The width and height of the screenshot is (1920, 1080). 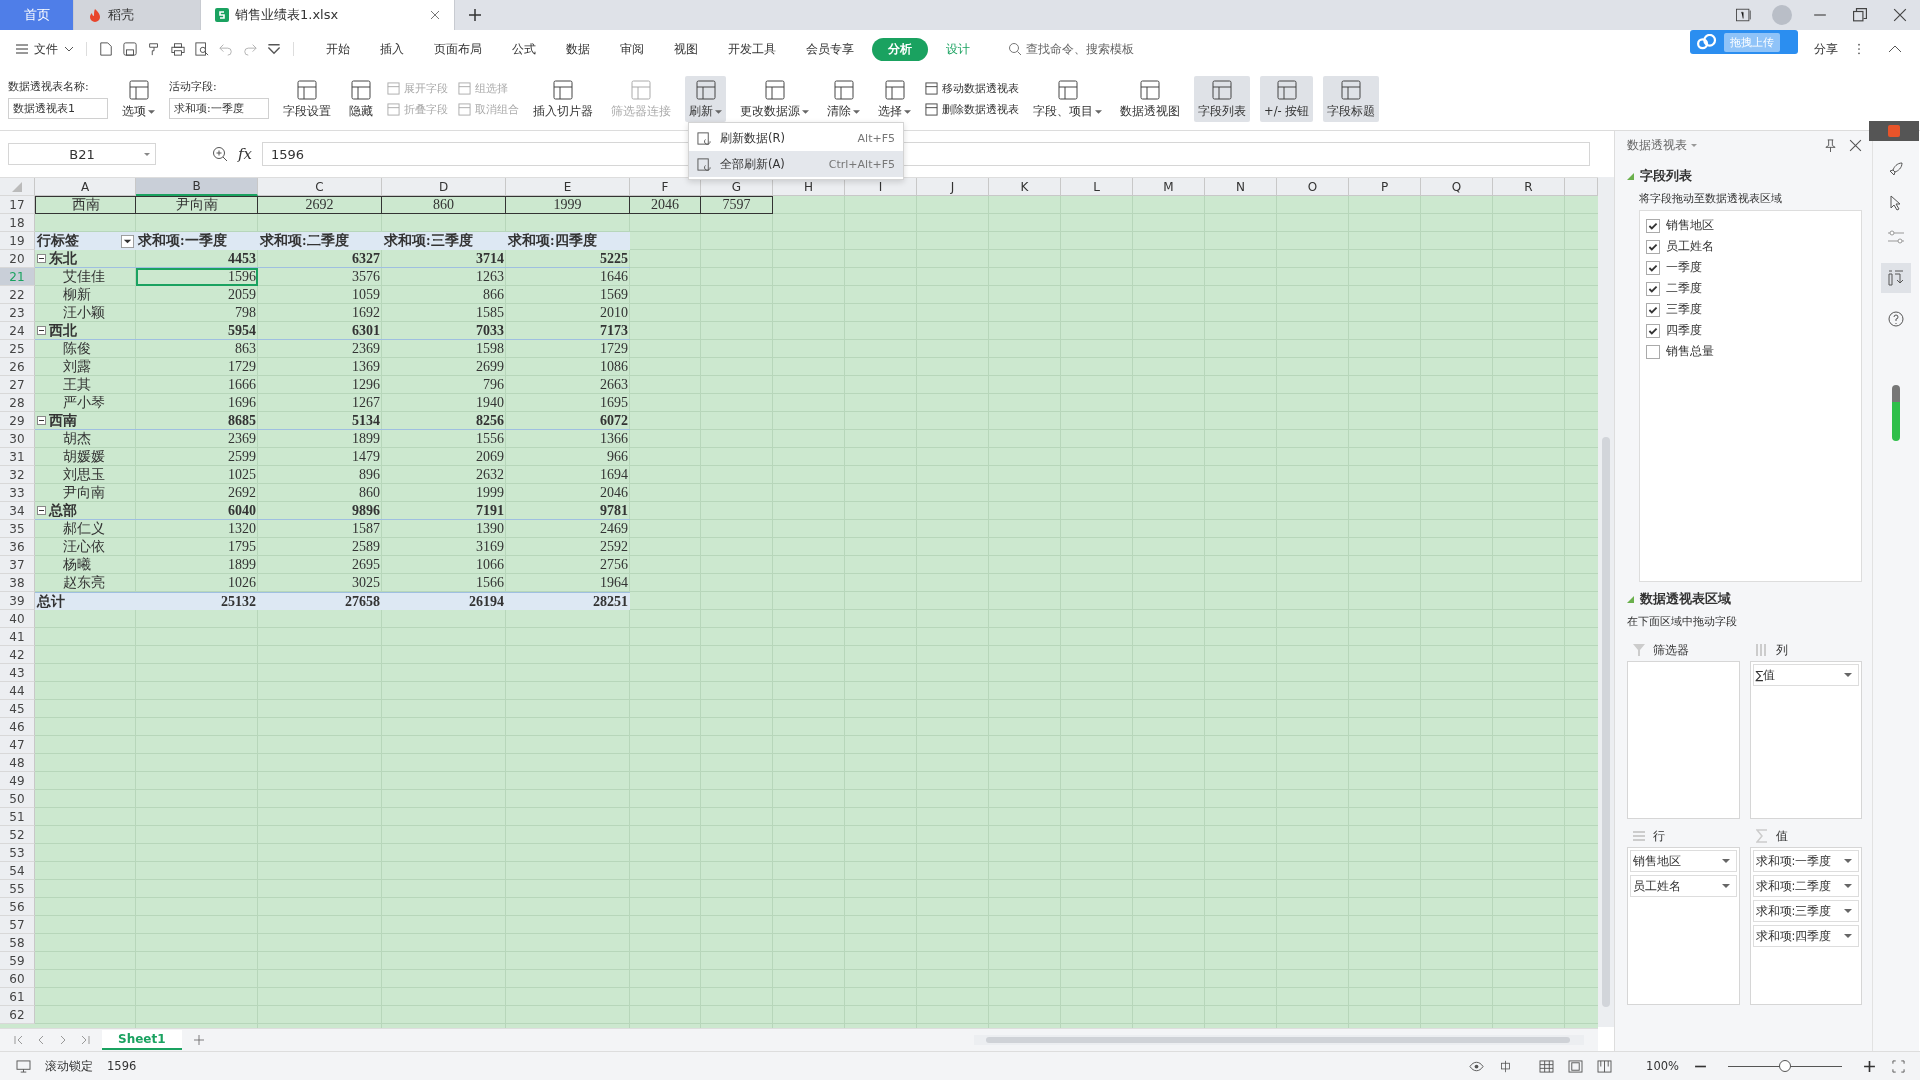 What do you see at coordinates (392, 49) in the screenshot?
I see `ribbon-tab: 插入` at bounding box center [392, 49].